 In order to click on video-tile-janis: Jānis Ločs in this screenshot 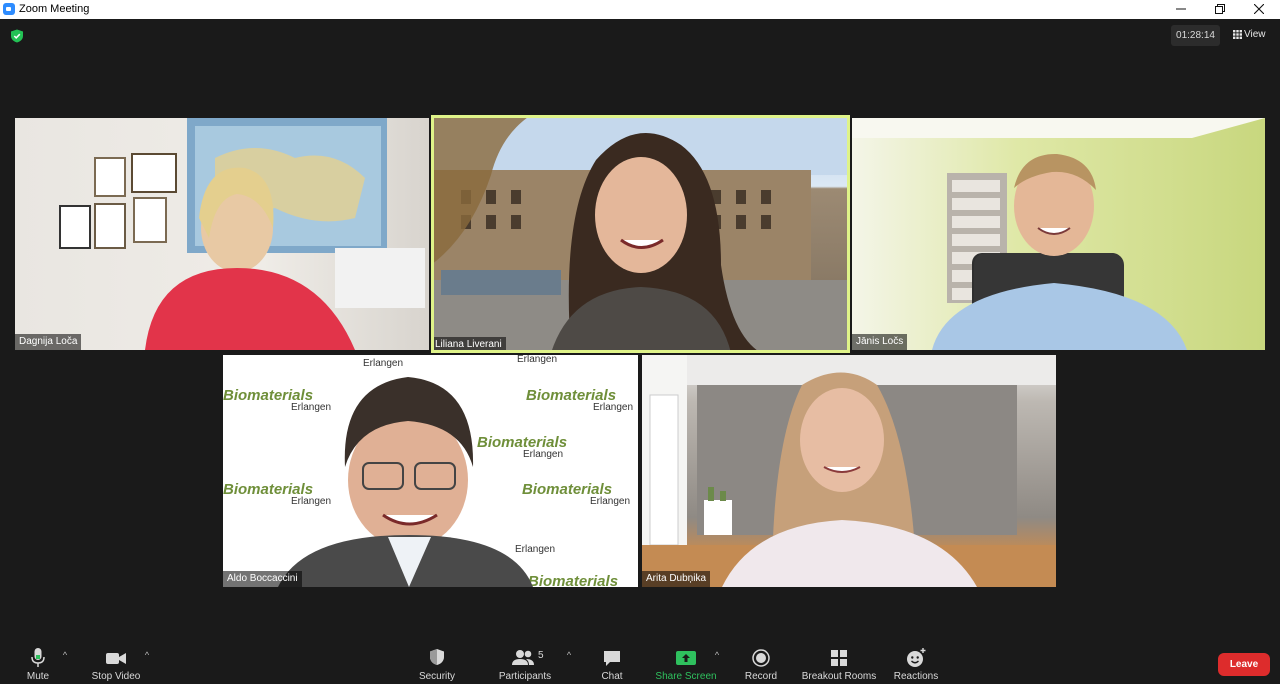, I will do `click(1058, 234)`.